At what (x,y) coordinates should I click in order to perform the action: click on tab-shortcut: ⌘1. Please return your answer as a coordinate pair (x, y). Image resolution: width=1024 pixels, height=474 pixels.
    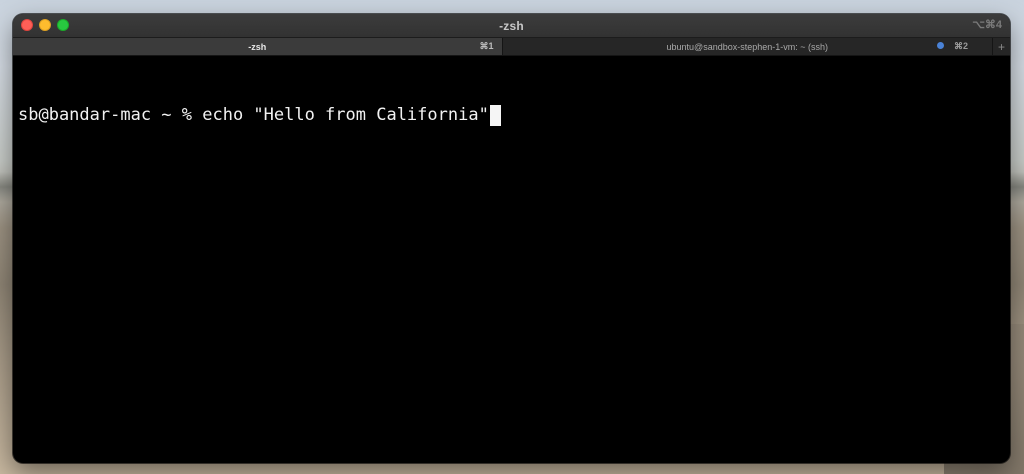
    Looking at the image, I should click on (486, 46).